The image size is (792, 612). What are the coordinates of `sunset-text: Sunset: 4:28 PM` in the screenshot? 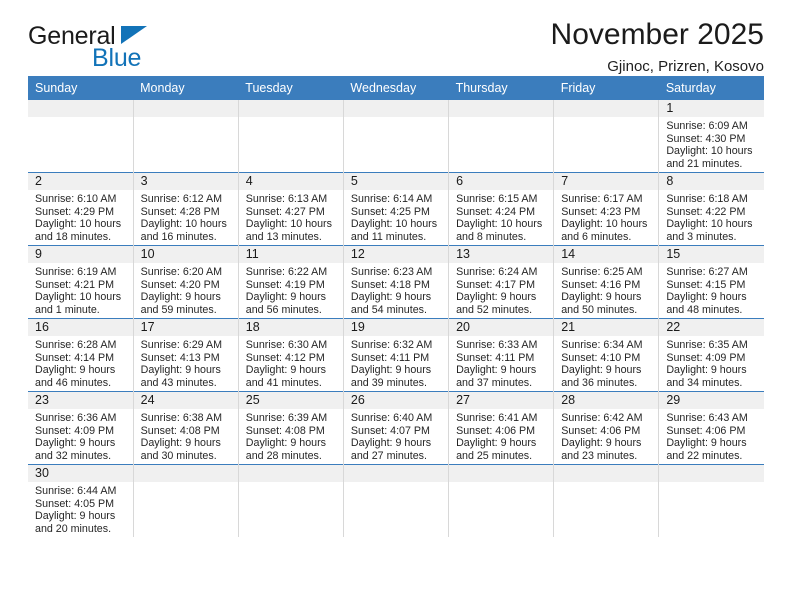 It's located at (180, 211).